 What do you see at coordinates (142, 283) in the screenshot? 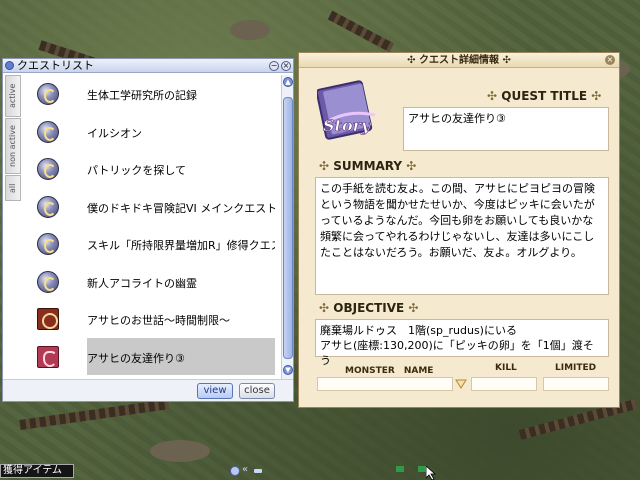
I see `quest-name: 新人アコライトの幽霊` at bounding box center [142, 283].